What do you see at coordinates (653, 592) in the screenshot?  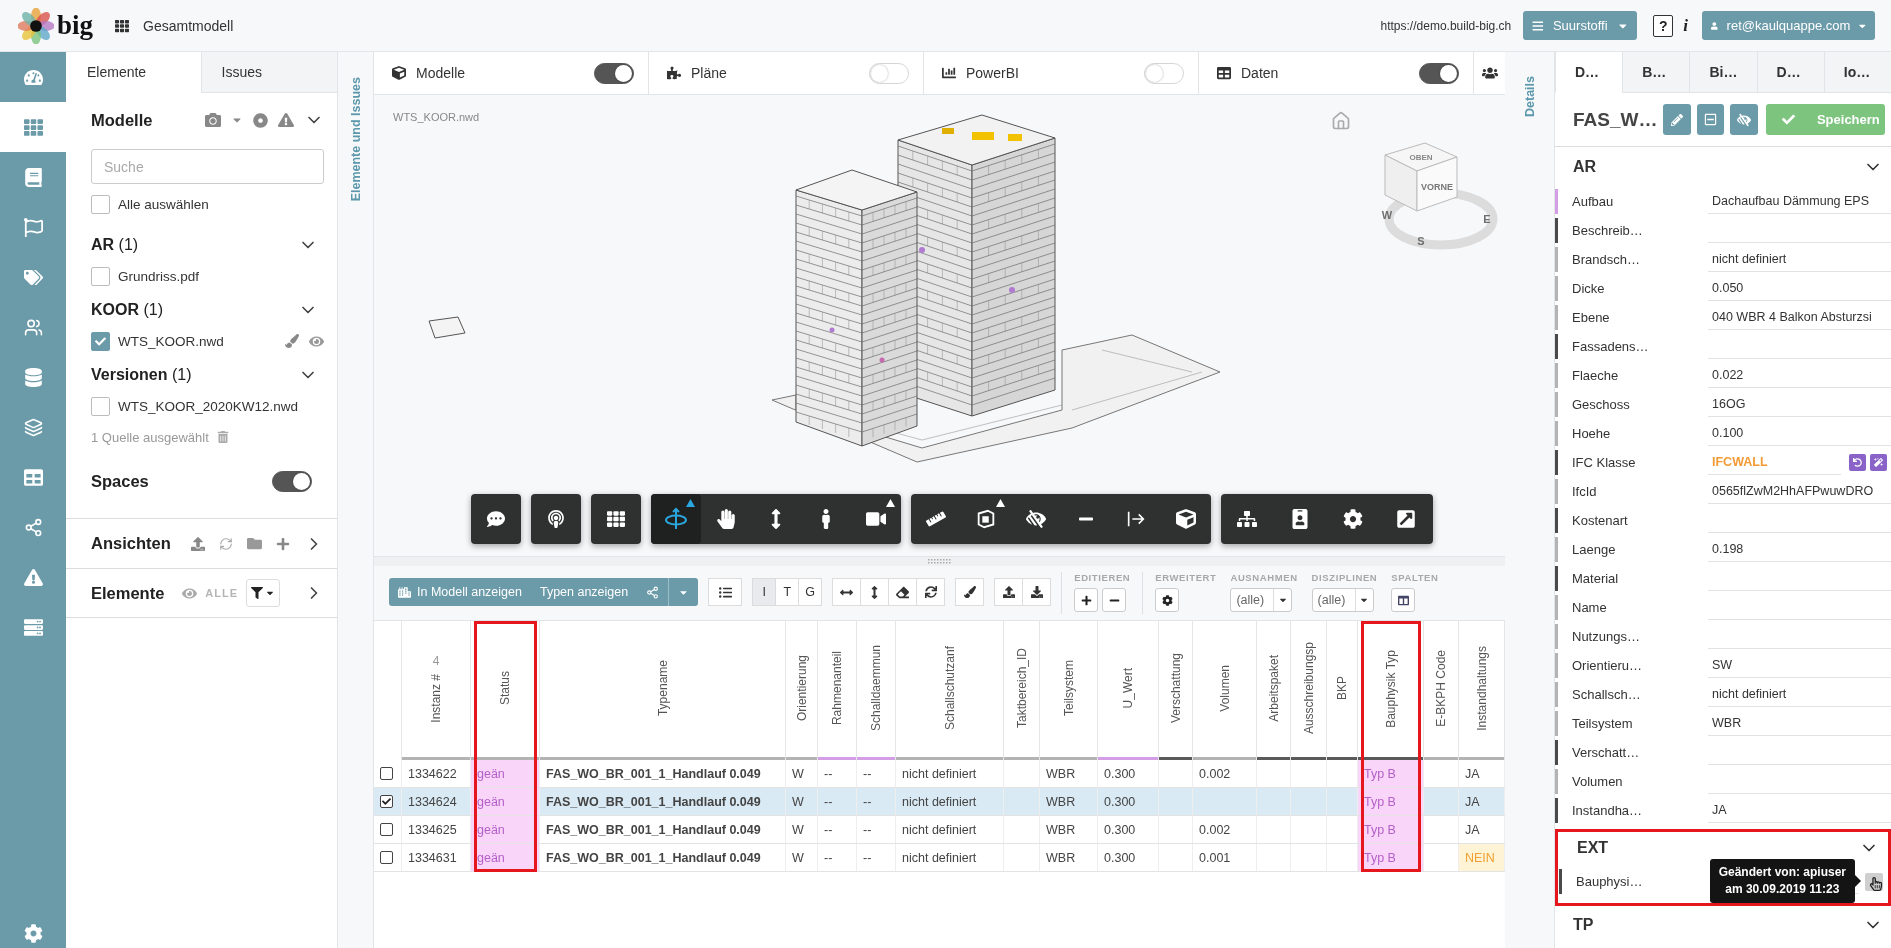 I see `share-button` at bounding box center [653, 592].